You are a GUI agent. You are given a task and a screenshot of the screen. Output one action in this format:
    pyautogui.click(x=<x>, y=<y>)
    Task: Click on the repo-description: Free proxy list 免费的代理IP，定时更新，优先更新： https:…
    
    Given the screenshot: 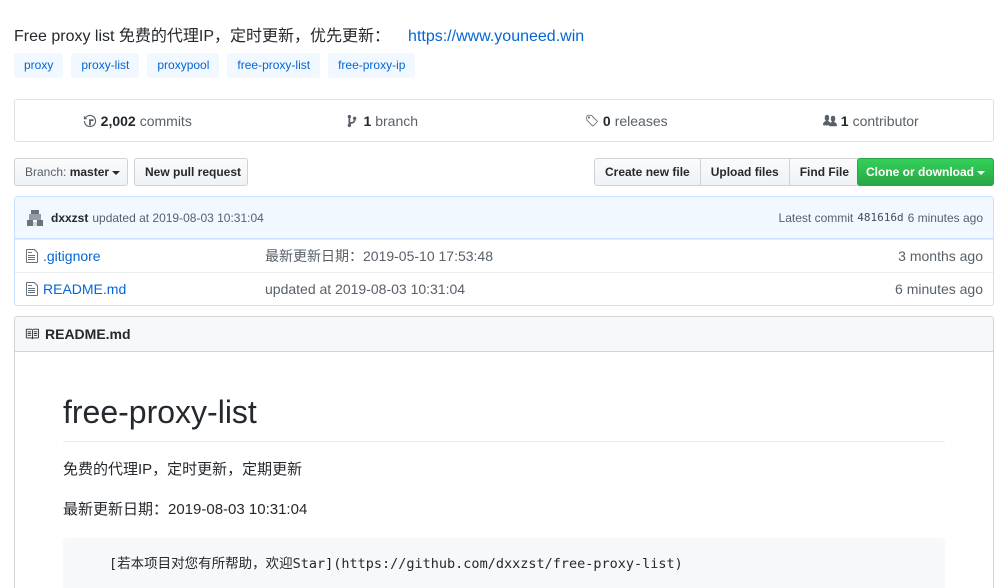 What is the action you would take?
    pyautogui.click(x=299, y=34)
    